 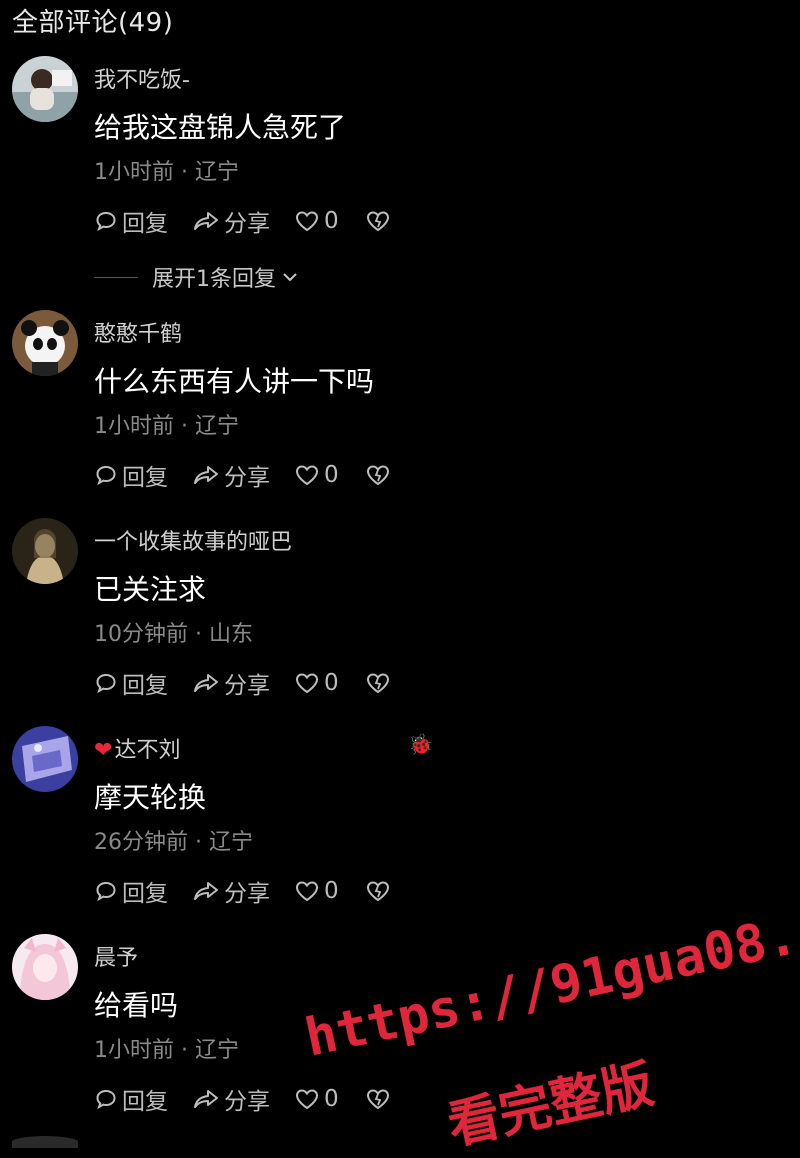 What do you see at coordinates (138, 332) in the screenshot?
I see `username: 憨憨千鹤` at bounding box center [138, 332].